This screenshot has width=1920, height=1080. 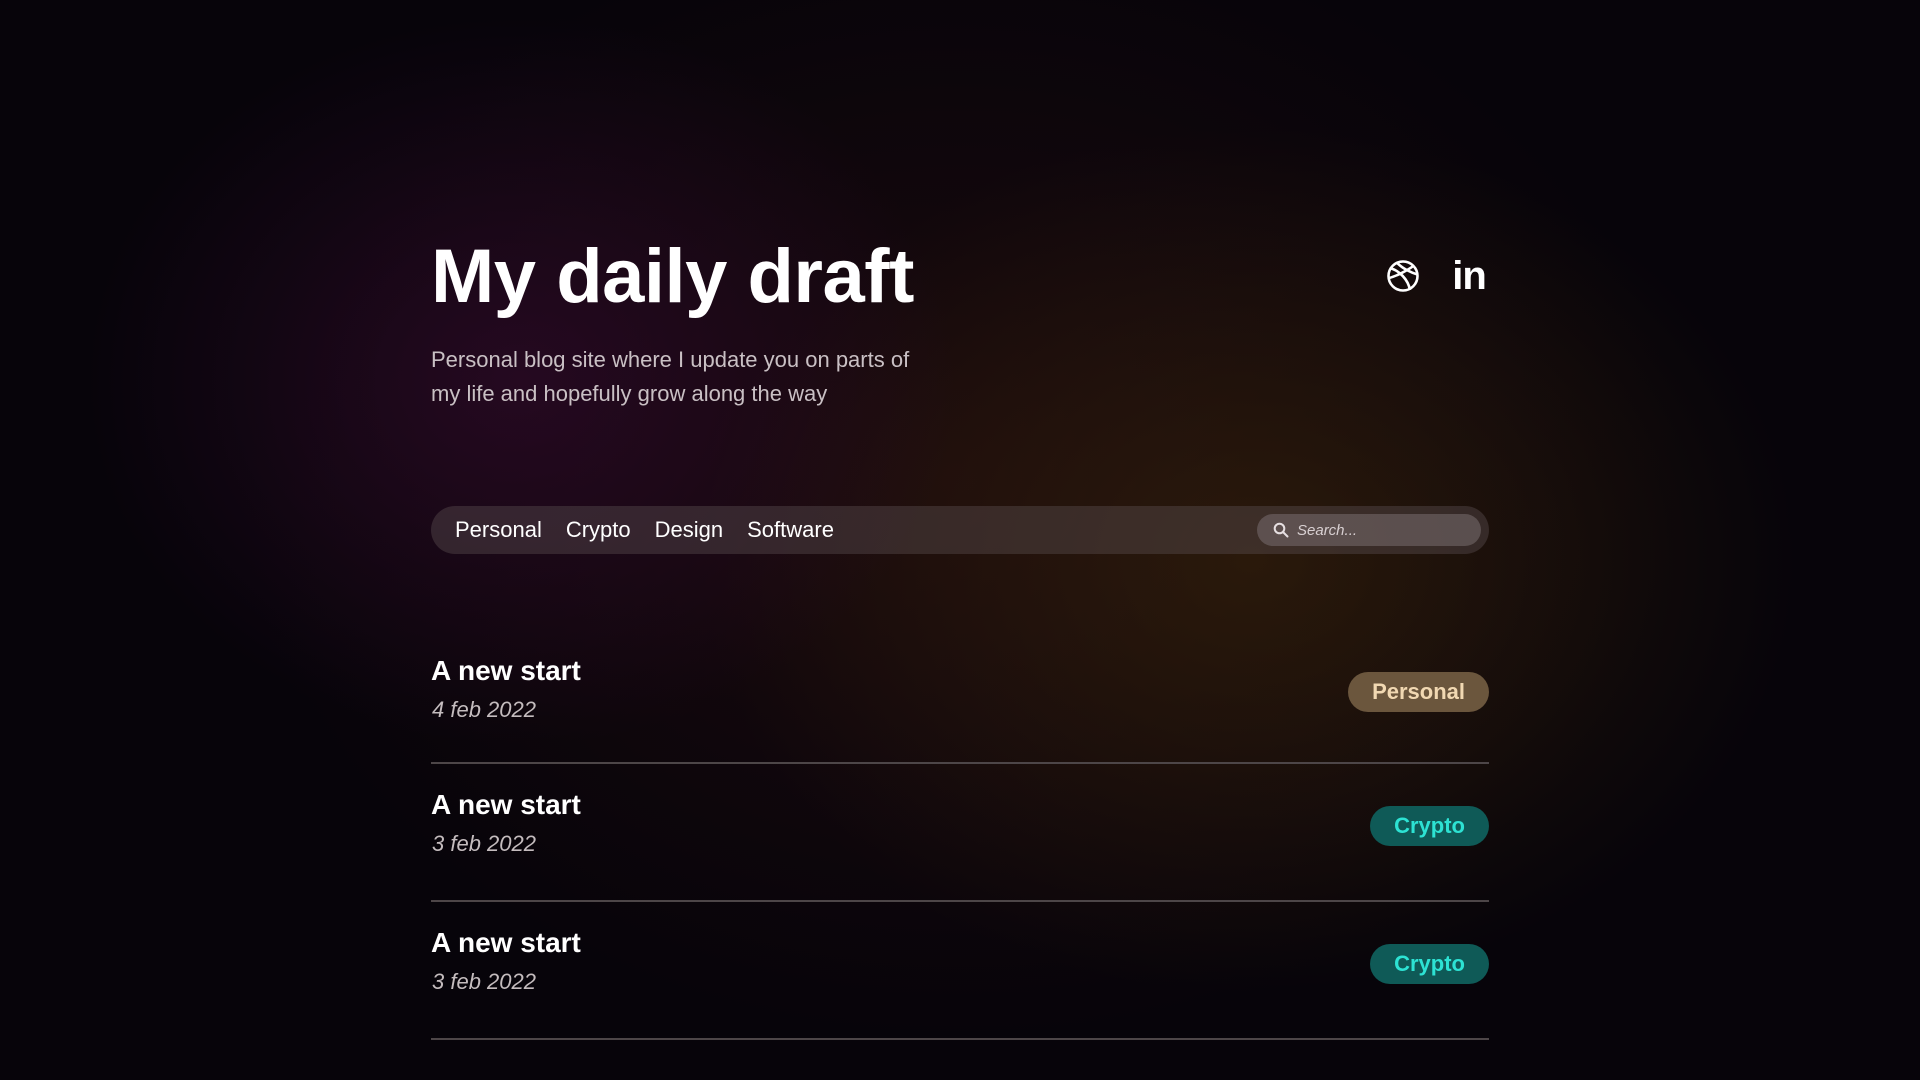 I want to click on nav-item-design: Design, so click(x=689, y=530).